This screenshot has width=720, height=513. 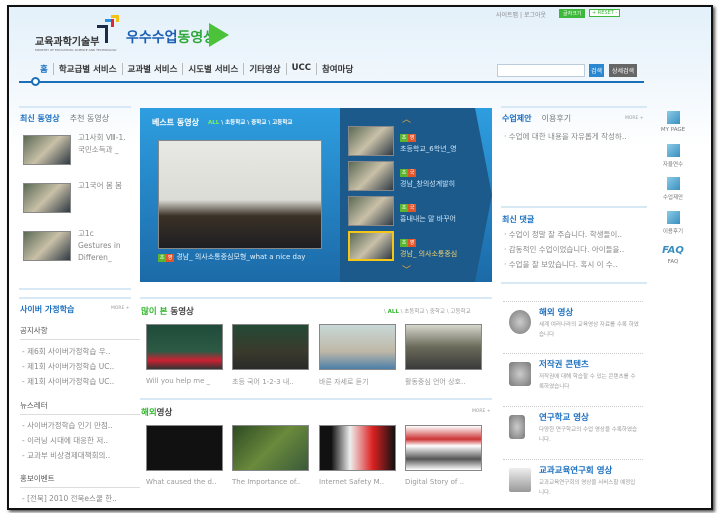 What do you see at coordinates (120, 308) in the screenshot?
I see `cyber-more-link: MORE +` at bounding box center [120, 308].